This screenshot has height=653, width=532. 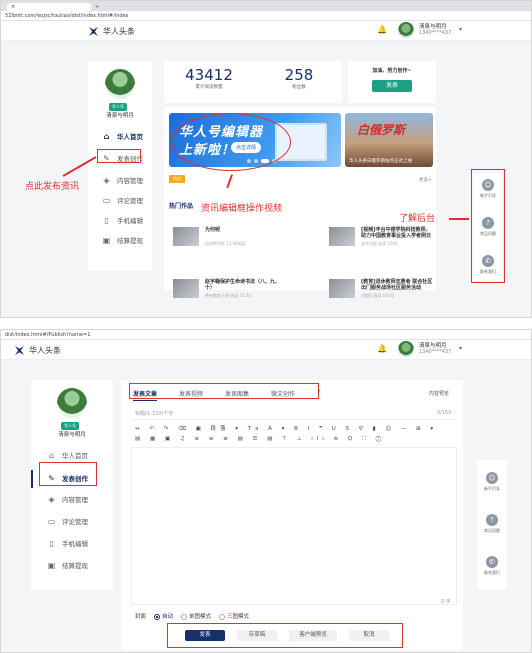 I want to click on more-link: 更多>, so click(x=425, y=180).